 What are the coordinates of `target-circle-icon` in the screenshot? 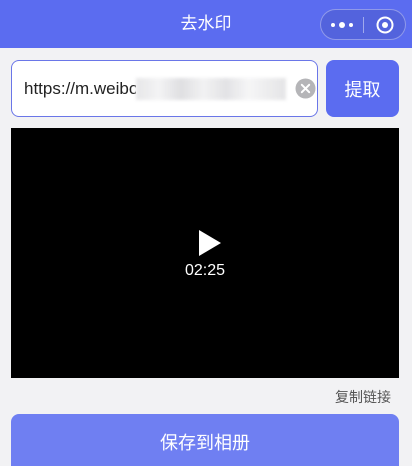 It's located at (385, 24).